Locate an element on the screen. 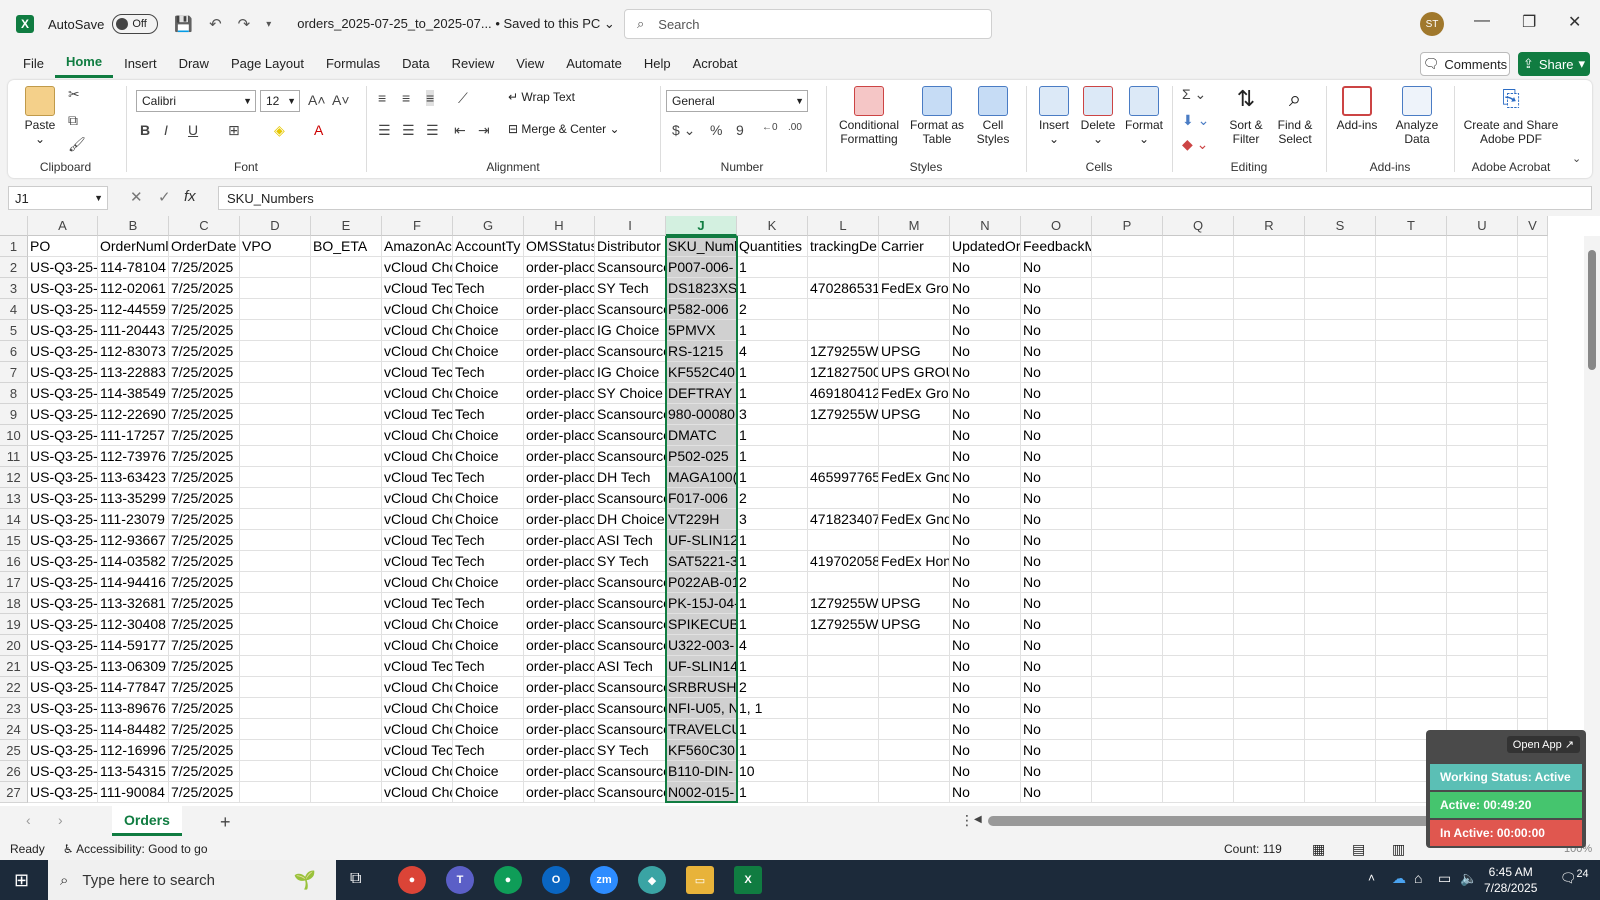 The image size is (1600, 900). normal-view-icon: ▦ is located at coordinates (1318, 849).